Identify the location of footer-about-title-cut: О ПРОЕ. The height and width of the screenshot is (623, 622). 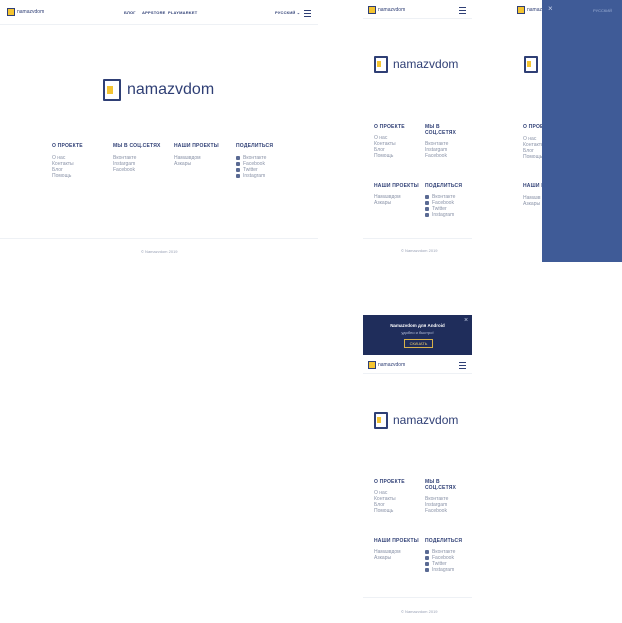
(533, 127).